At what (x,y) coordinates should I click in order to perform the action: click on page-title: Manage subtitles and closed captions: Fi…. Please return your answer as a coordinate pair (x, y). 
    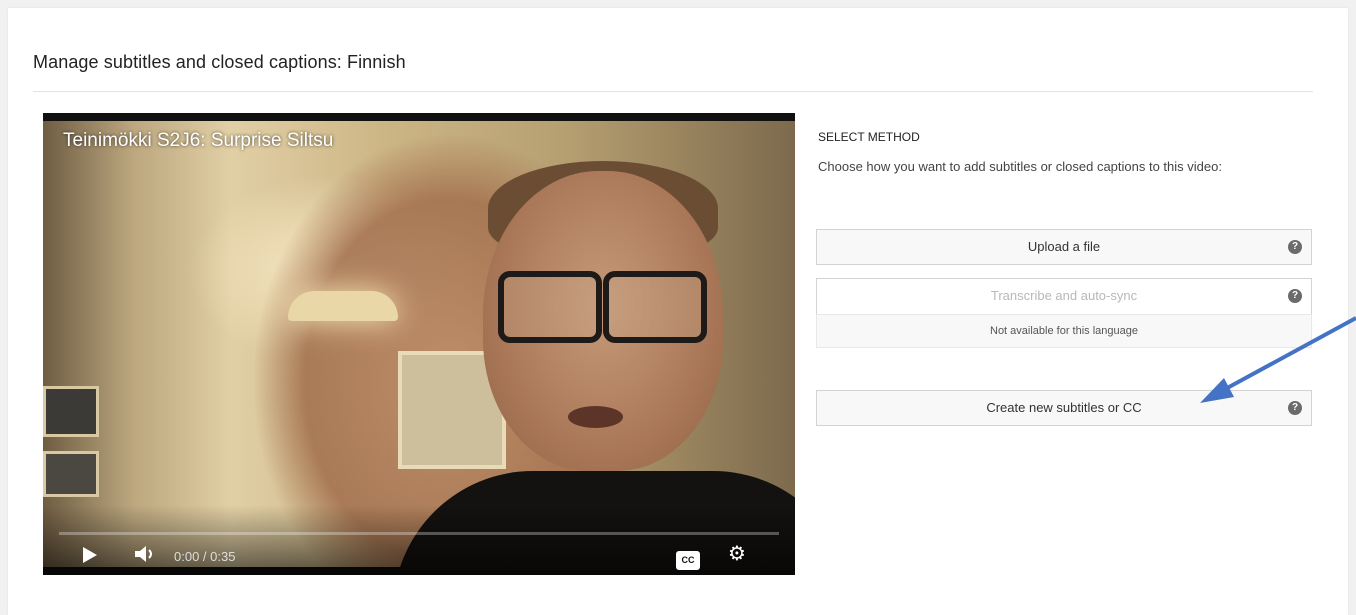
    Looking at the image, I should click on (219, 62).